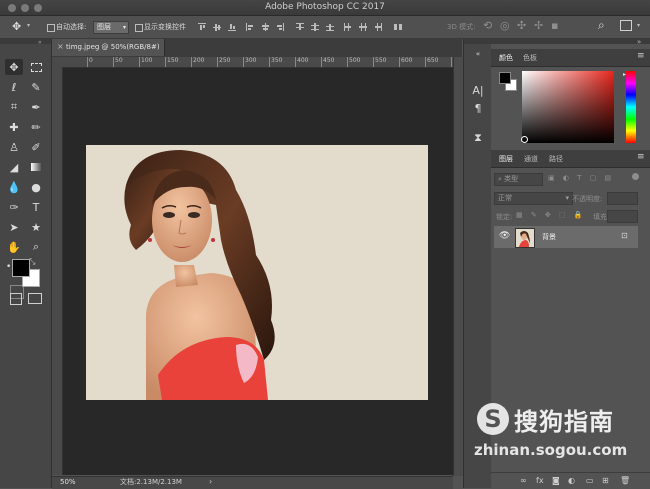 This screenshot has width=650, height=489. Describe the element at coordinates (631, 107) in the screenshot. I see `hue-slider` at that location.